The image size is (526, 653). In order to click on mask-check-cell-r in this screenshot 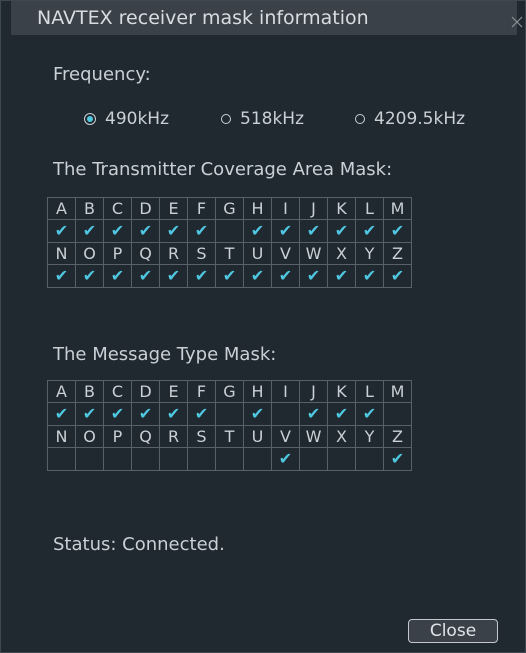, I will do `click(173, 459)`.